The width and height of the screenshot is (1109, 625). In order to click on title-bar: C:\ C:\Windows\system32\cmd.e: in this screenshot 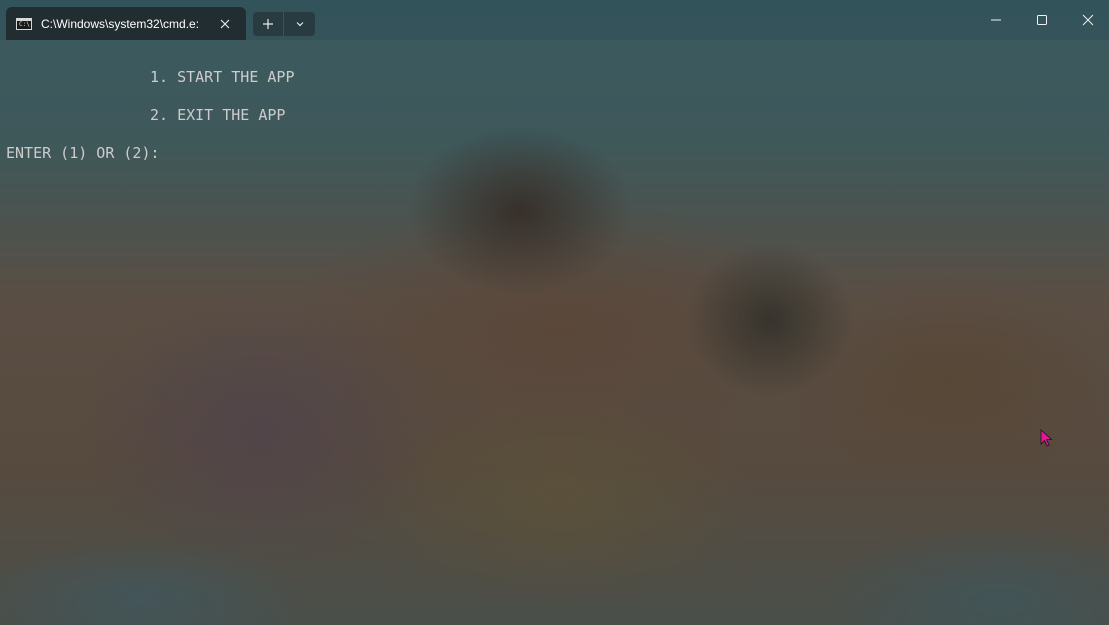, I will do `click(554, 20)`.